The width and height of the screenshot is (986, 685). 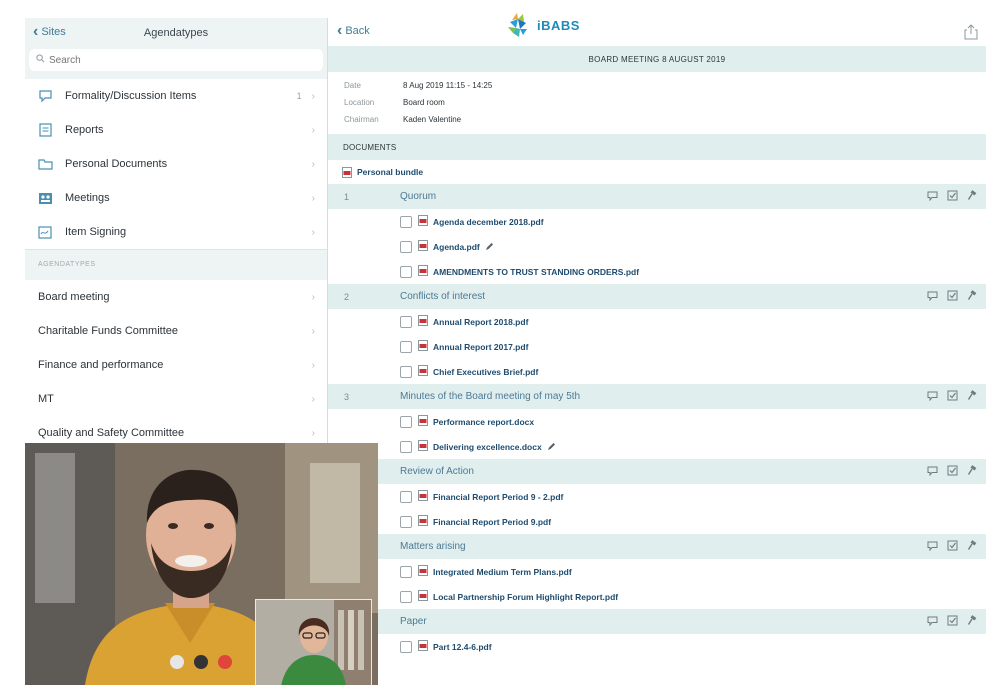 I want to click on chairman-row: Chairman Kaden Valentine, so click(x=657, y=119).